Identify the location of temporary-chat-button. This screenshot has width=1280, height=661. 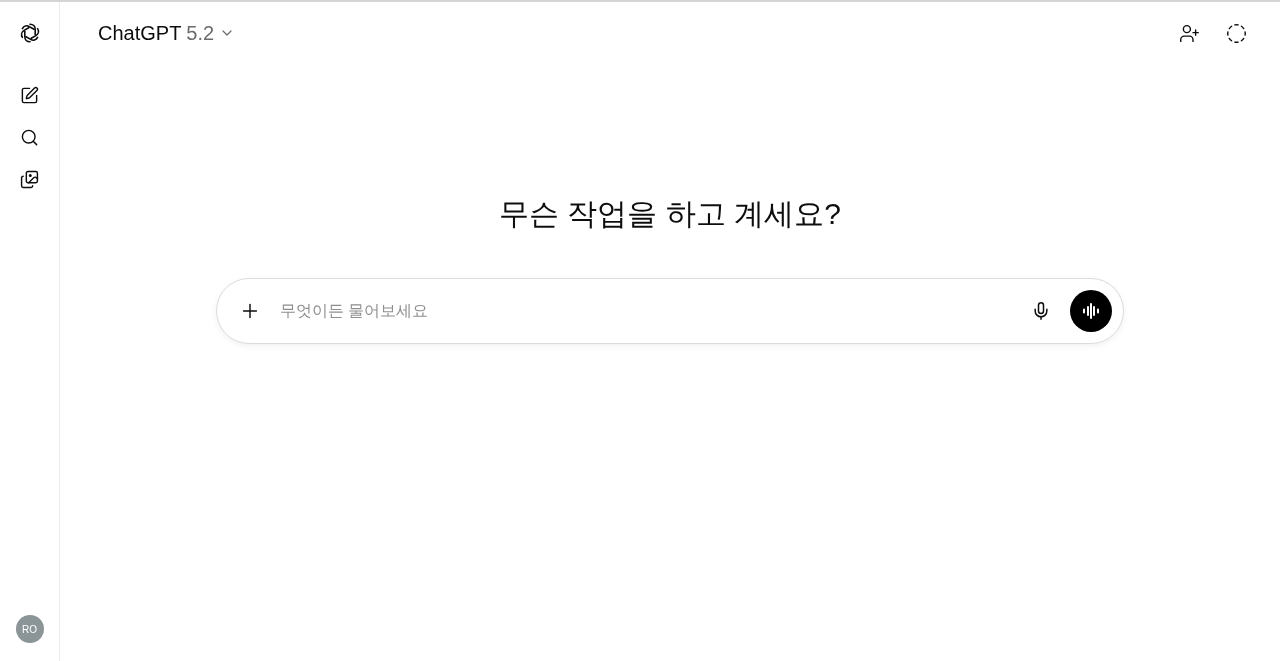
(1236, 33).